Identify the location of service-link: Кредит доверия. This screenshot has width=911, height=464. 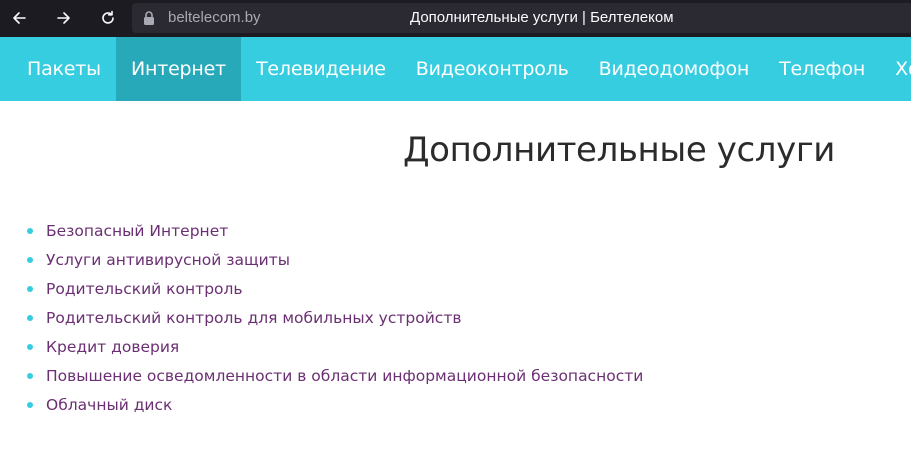
(112, 347).